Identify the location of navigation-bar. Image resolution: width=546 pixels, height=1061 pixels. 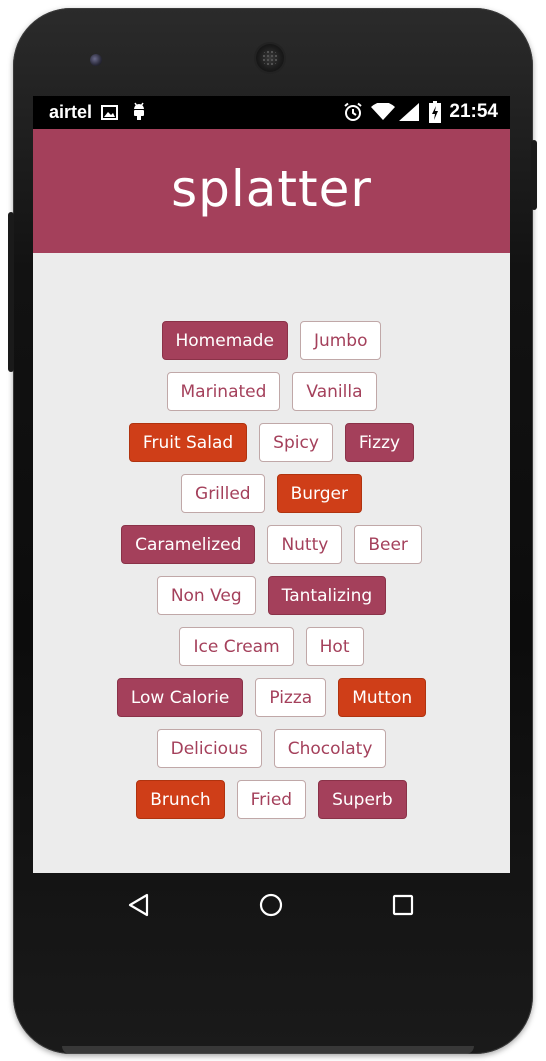
(271, 905).